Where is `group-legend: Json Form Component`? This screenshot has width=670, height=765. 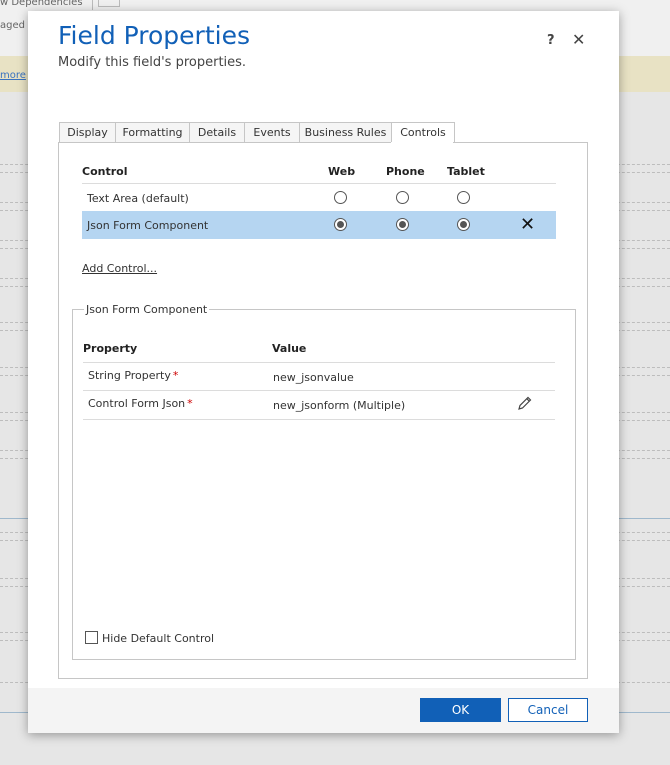 group-legend: Json Form Component is located at coordinates (147, 309).